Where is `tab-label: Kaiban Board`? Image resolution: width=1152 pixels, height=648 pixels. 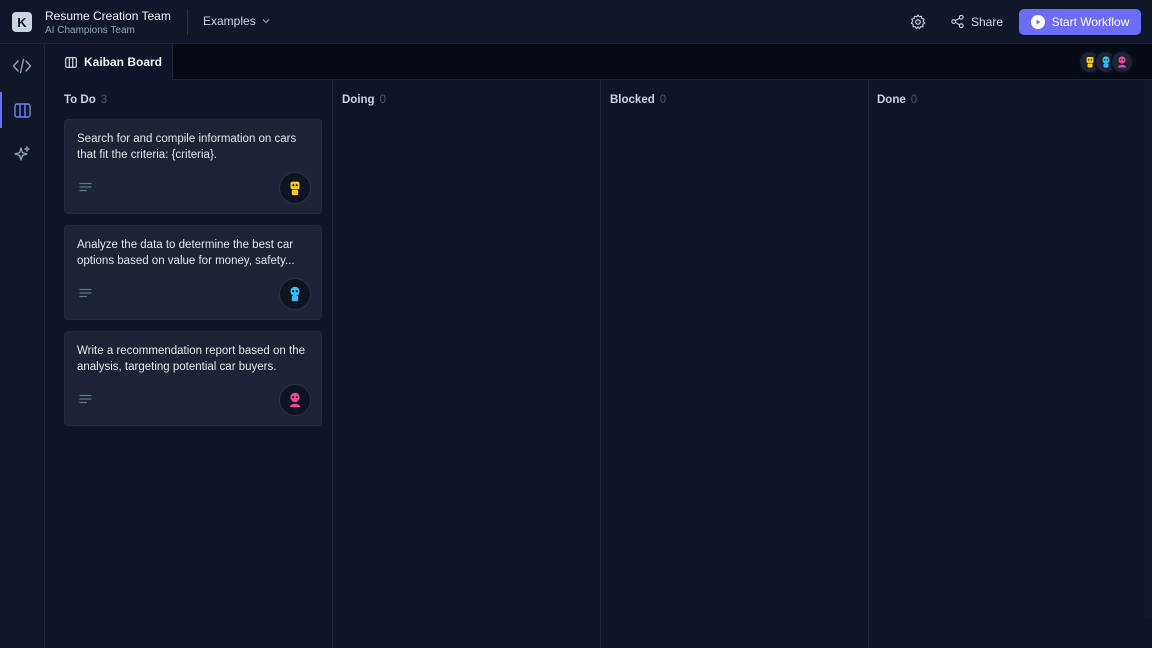 tab-label: Kaiban Board is located at coordinates (123, 62).